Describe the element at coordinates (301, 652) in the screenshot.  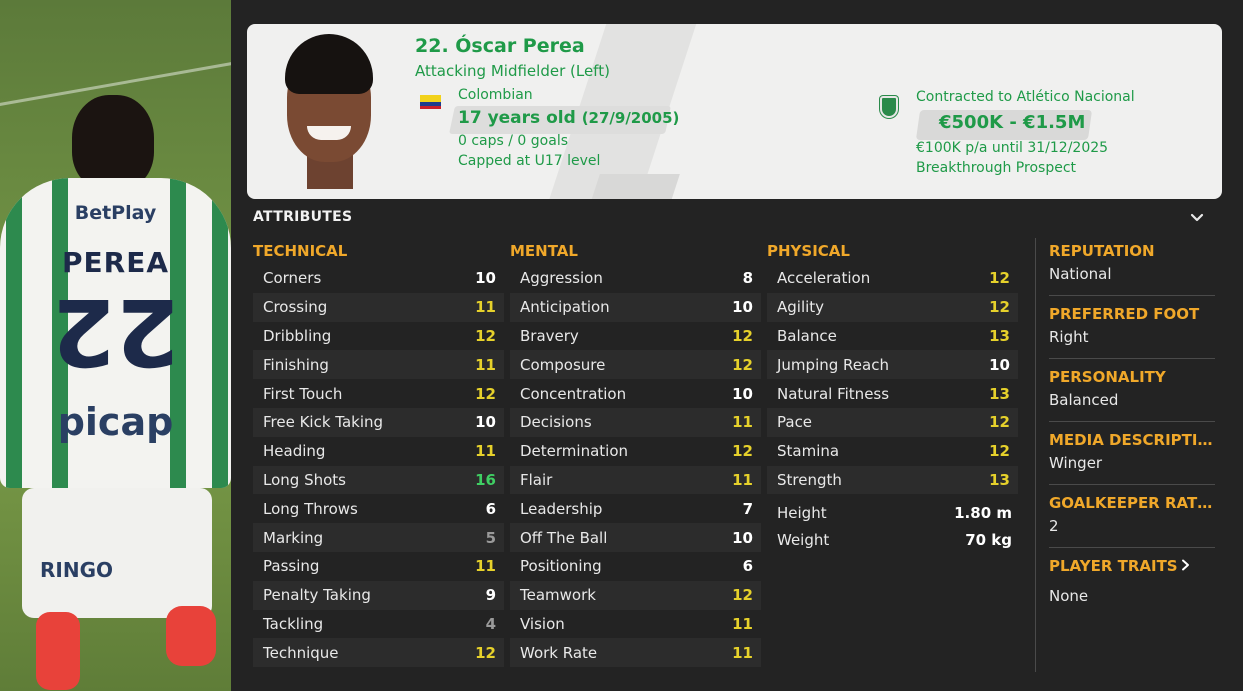
I see `attribute-label: Technique` at that location.